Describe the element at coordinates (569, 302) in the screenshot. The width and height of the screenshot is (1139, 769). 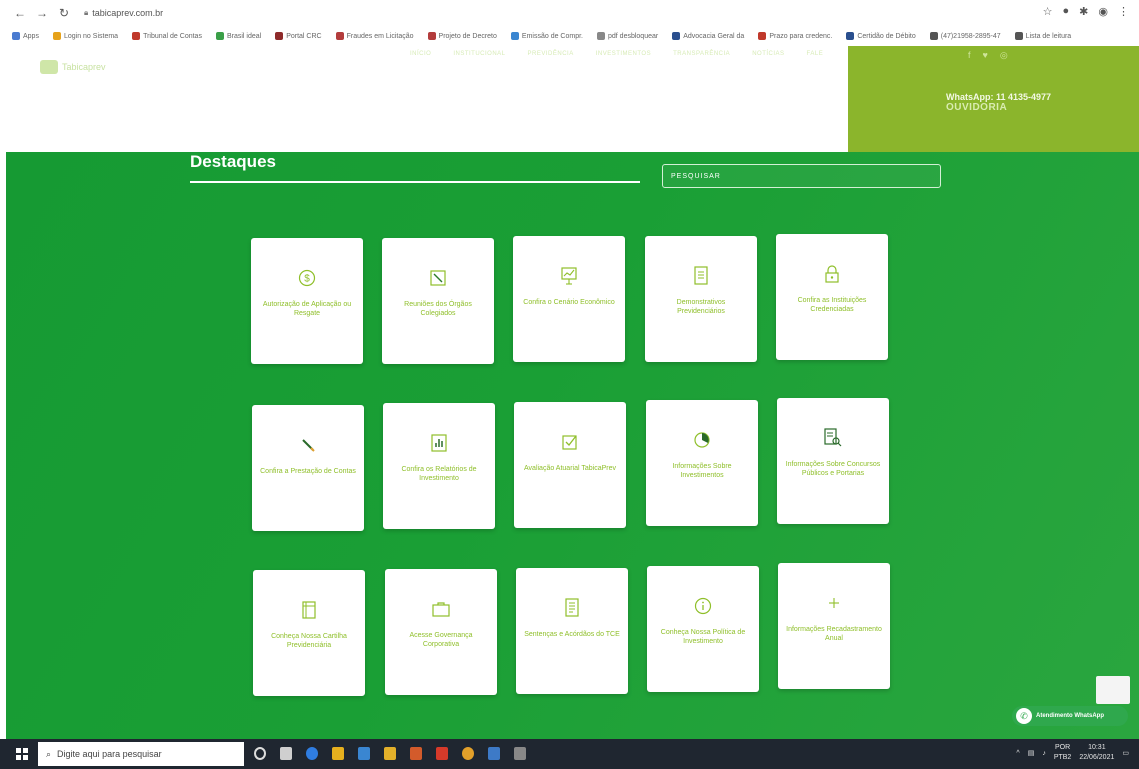
I see `card-label: Confira o Cenário Econômico` at that location.